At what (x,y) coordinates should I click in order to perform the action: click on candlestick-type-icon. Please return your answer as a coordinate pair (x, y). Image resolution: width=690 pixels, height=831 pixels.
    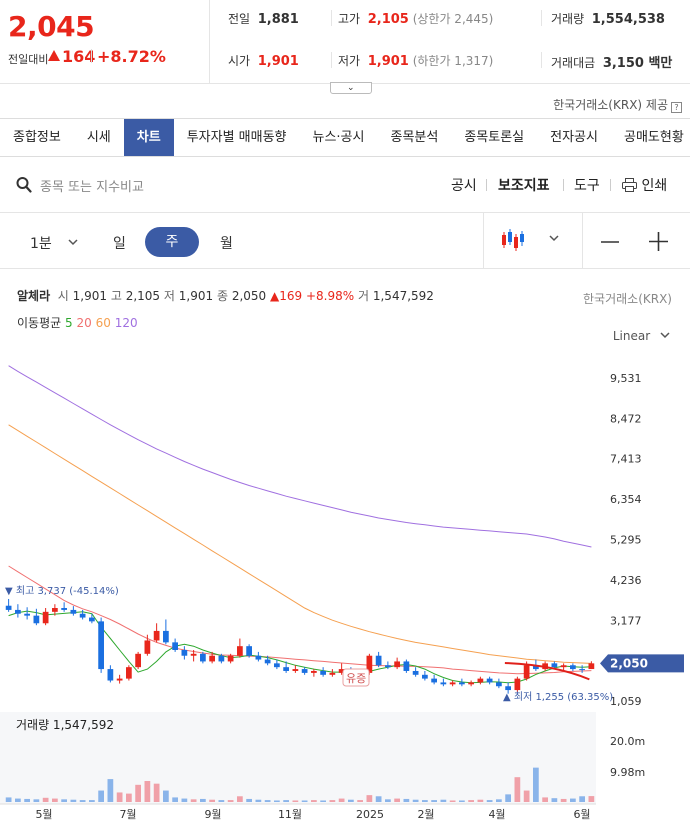
    Looking at the image, I should click on (514, 240).